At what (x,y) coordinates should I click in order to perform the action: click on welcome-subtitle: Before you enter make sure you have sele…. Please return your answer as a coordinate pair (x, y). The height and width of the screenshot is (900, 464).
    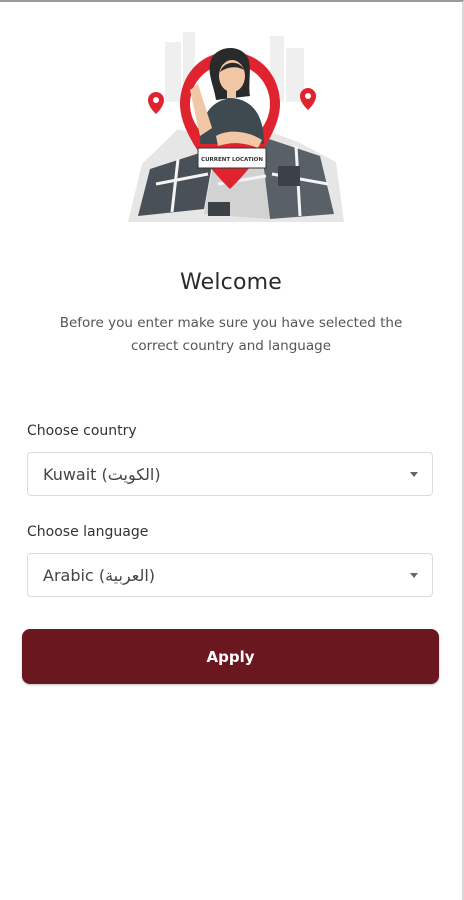
    Looking at the image, I should click on (231, 334).